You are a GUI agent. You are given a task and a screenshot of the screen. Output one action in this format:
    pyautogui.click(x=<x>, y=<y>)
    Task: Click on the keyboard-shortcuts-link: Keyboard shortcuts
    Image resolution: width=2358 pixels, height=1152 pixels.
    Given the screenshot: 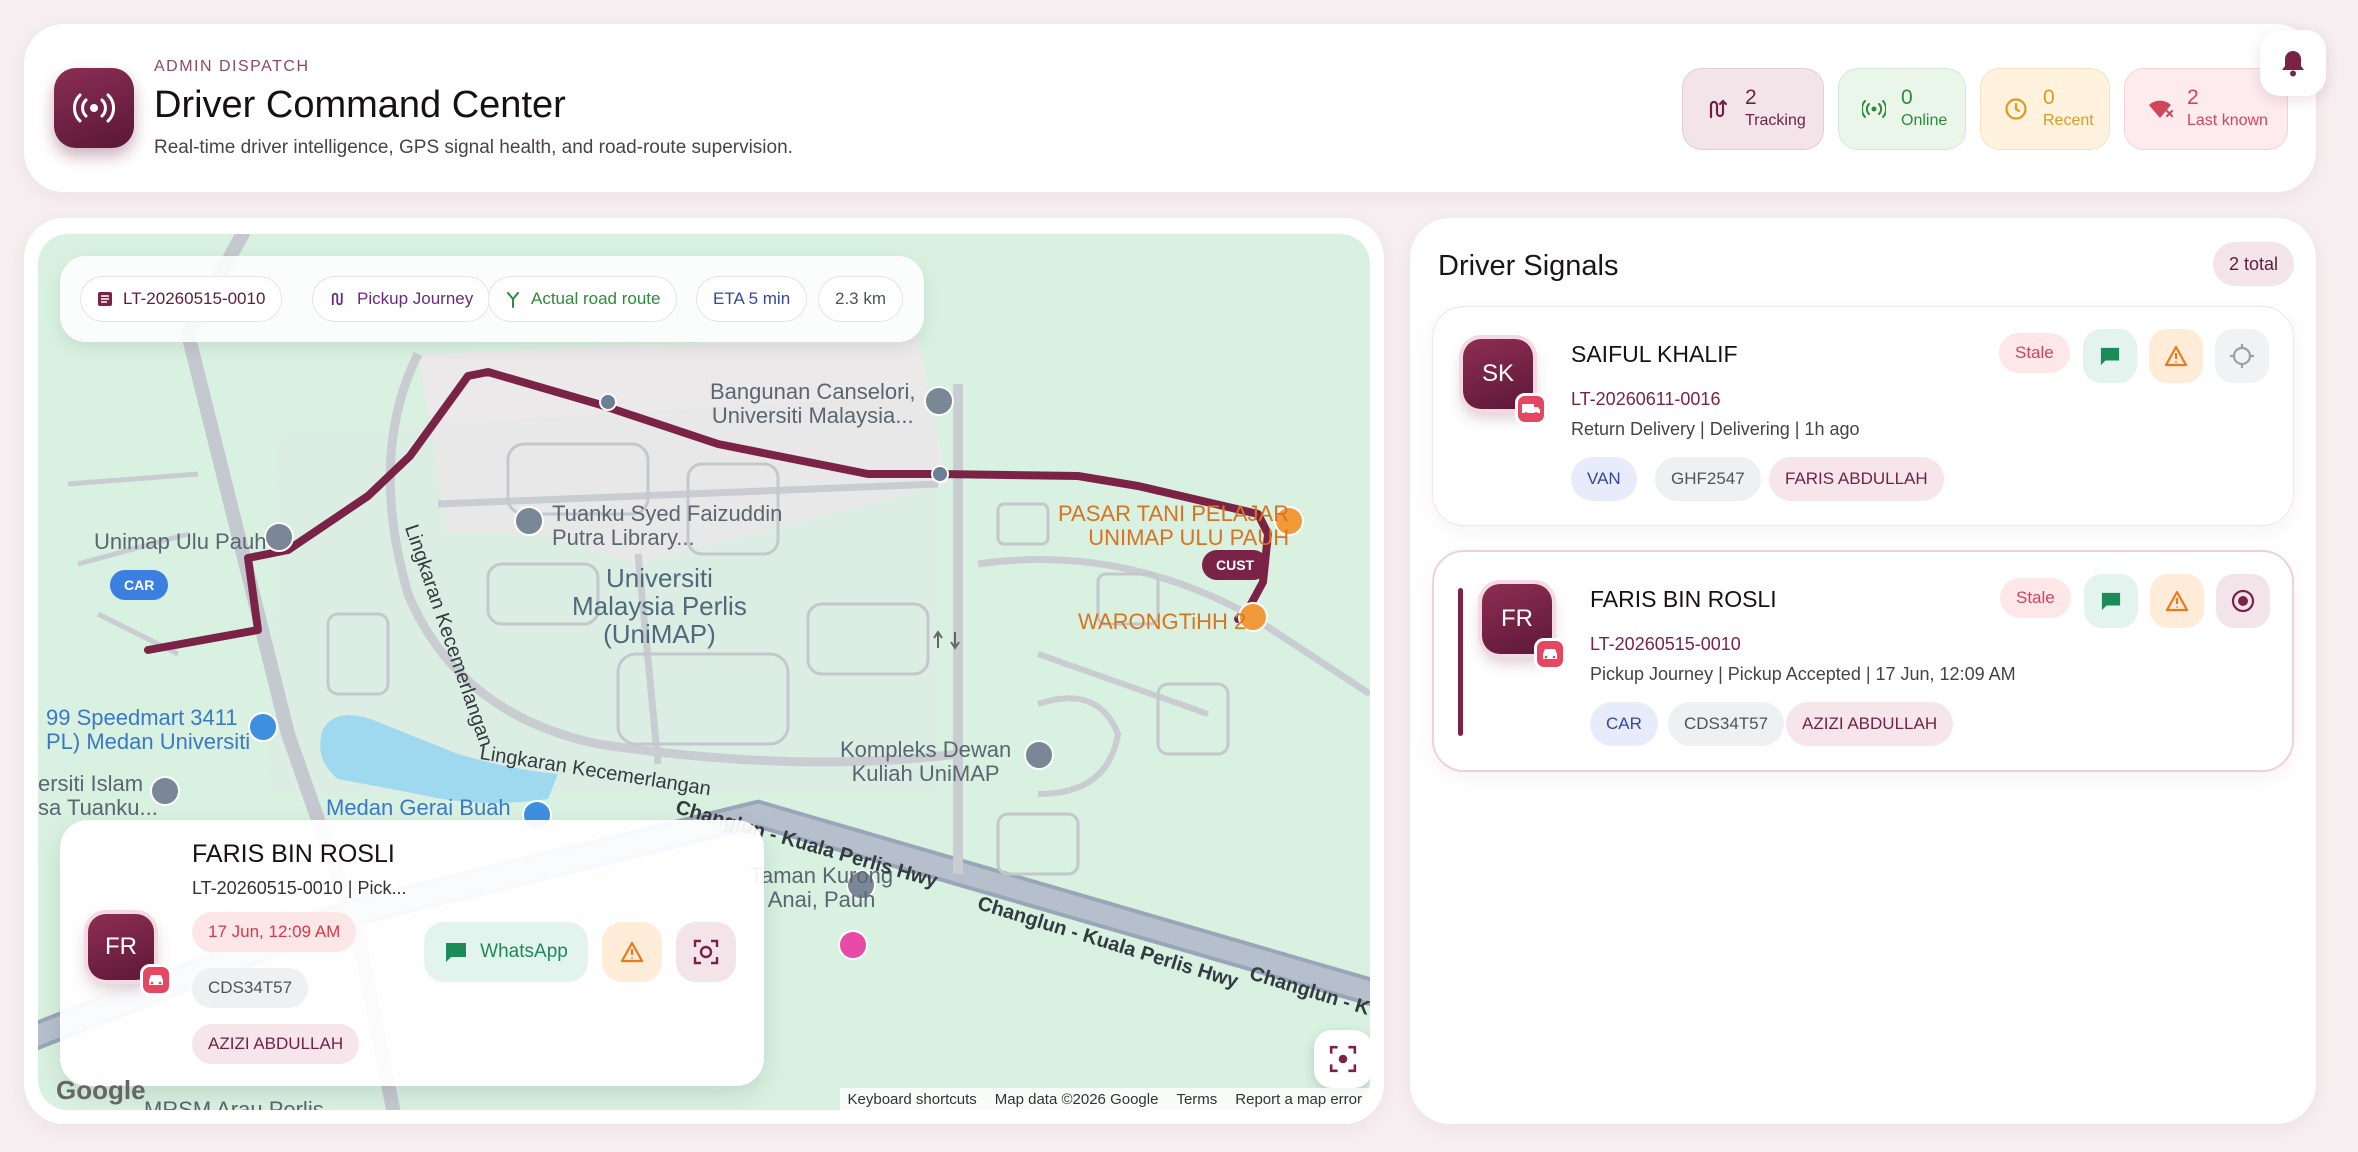 What is the action you would take?
    pyautogui.click(x=912, y=1099)
    